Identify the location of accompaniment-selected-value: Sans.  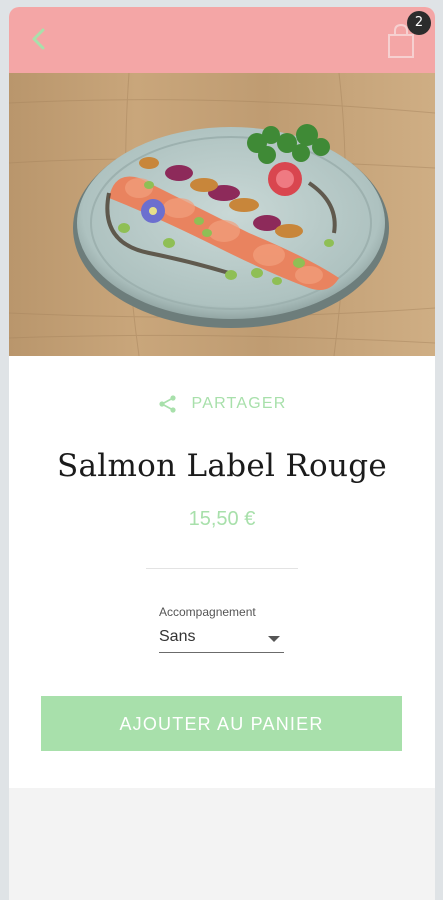
(177, 636).